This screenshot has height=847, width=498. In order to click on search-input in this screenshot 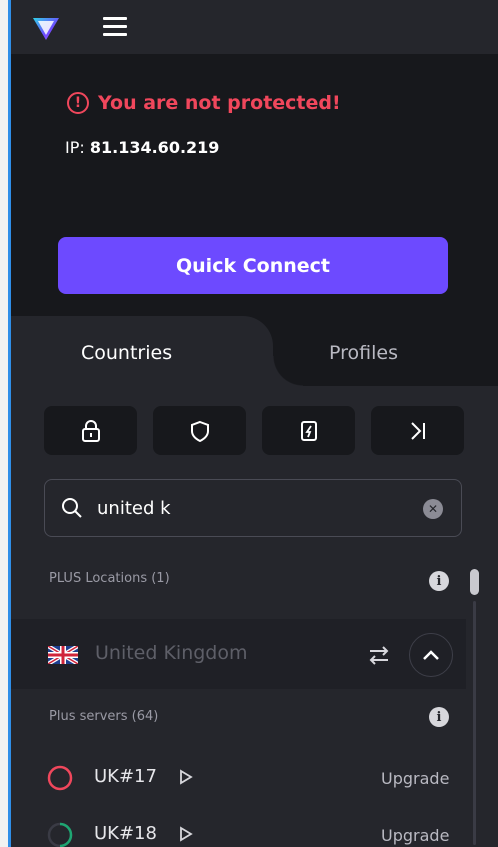, I will do `click(247, 508)`.